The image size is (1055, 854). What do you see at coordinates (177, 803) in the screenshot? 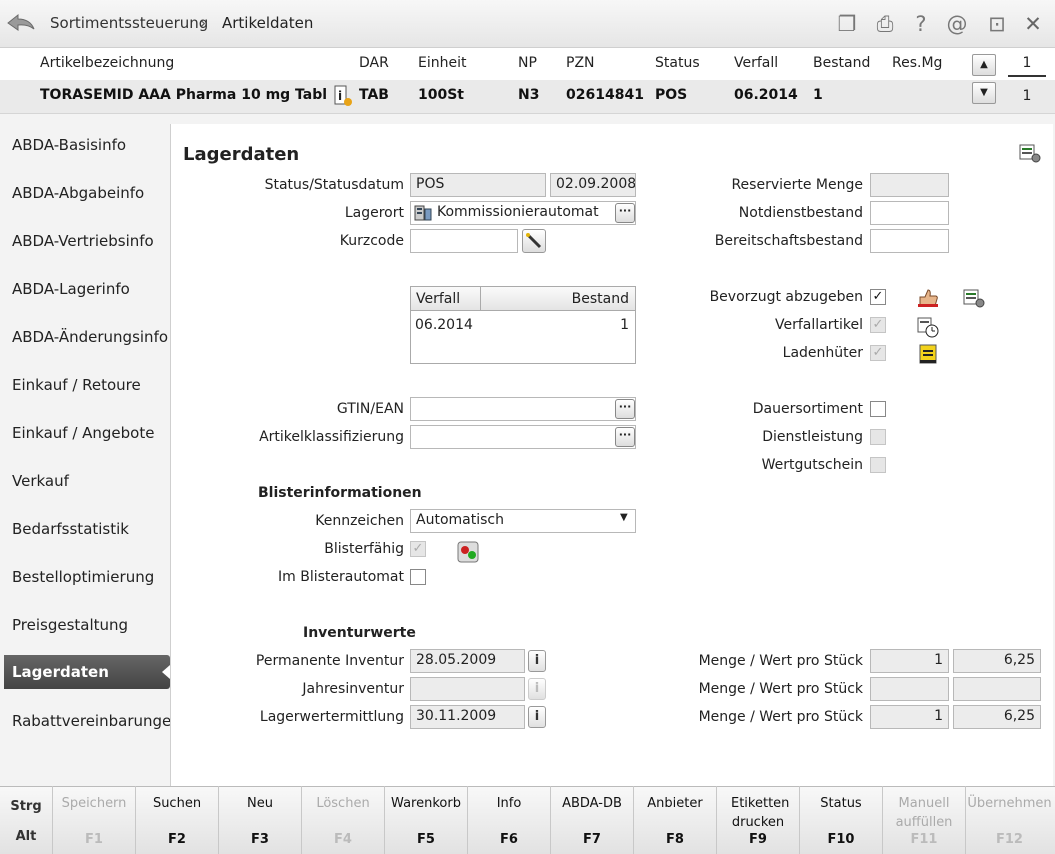
I see `fkey-label: Suchen` at bounding box center [177, 803].